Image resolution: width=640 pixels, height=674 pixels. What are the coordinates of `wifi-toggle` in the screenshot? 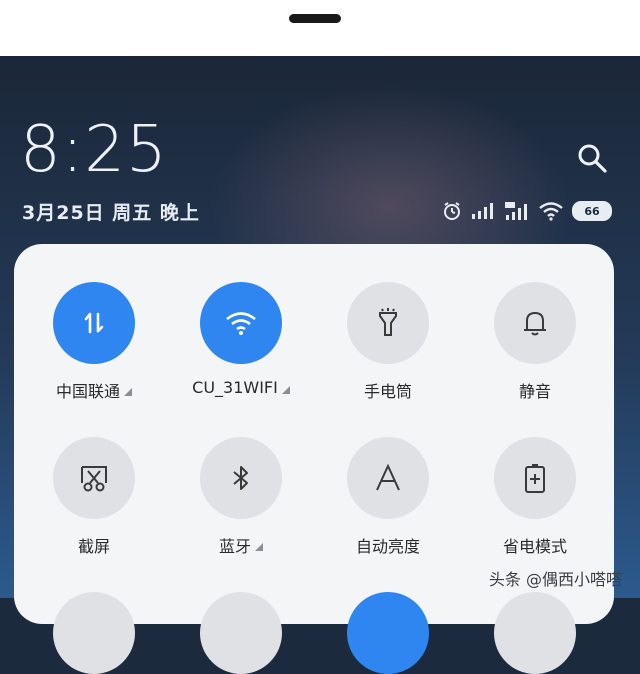 It's located at (241, 323).